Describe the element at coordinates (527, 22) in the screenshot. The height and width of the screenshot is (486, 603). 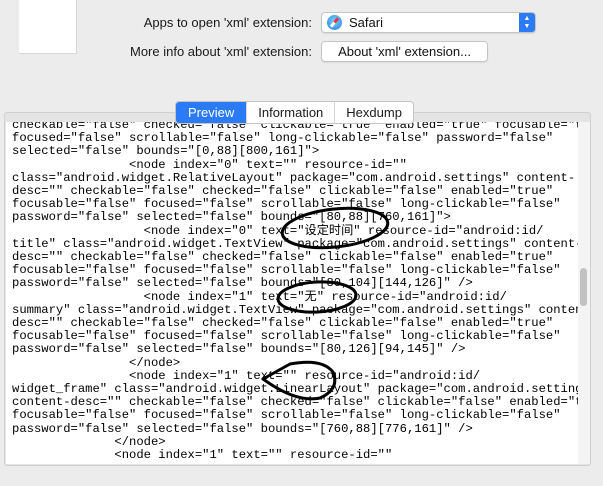
I see `chevron-updown-icon: ▲ ▼` at that location.